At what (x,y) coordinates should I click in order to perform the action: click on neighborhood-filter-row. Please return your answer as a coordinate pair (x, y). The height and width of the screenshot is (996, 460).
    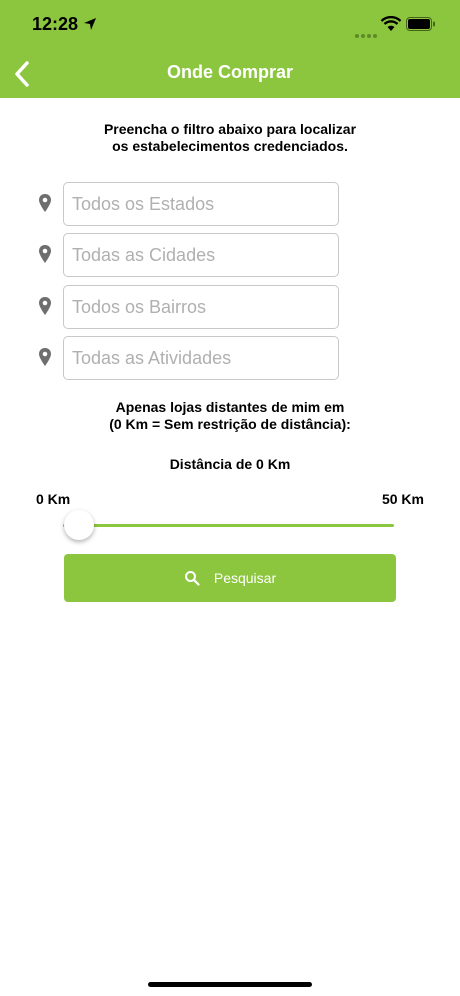
    Looking at the image, I should click on (191, 307).